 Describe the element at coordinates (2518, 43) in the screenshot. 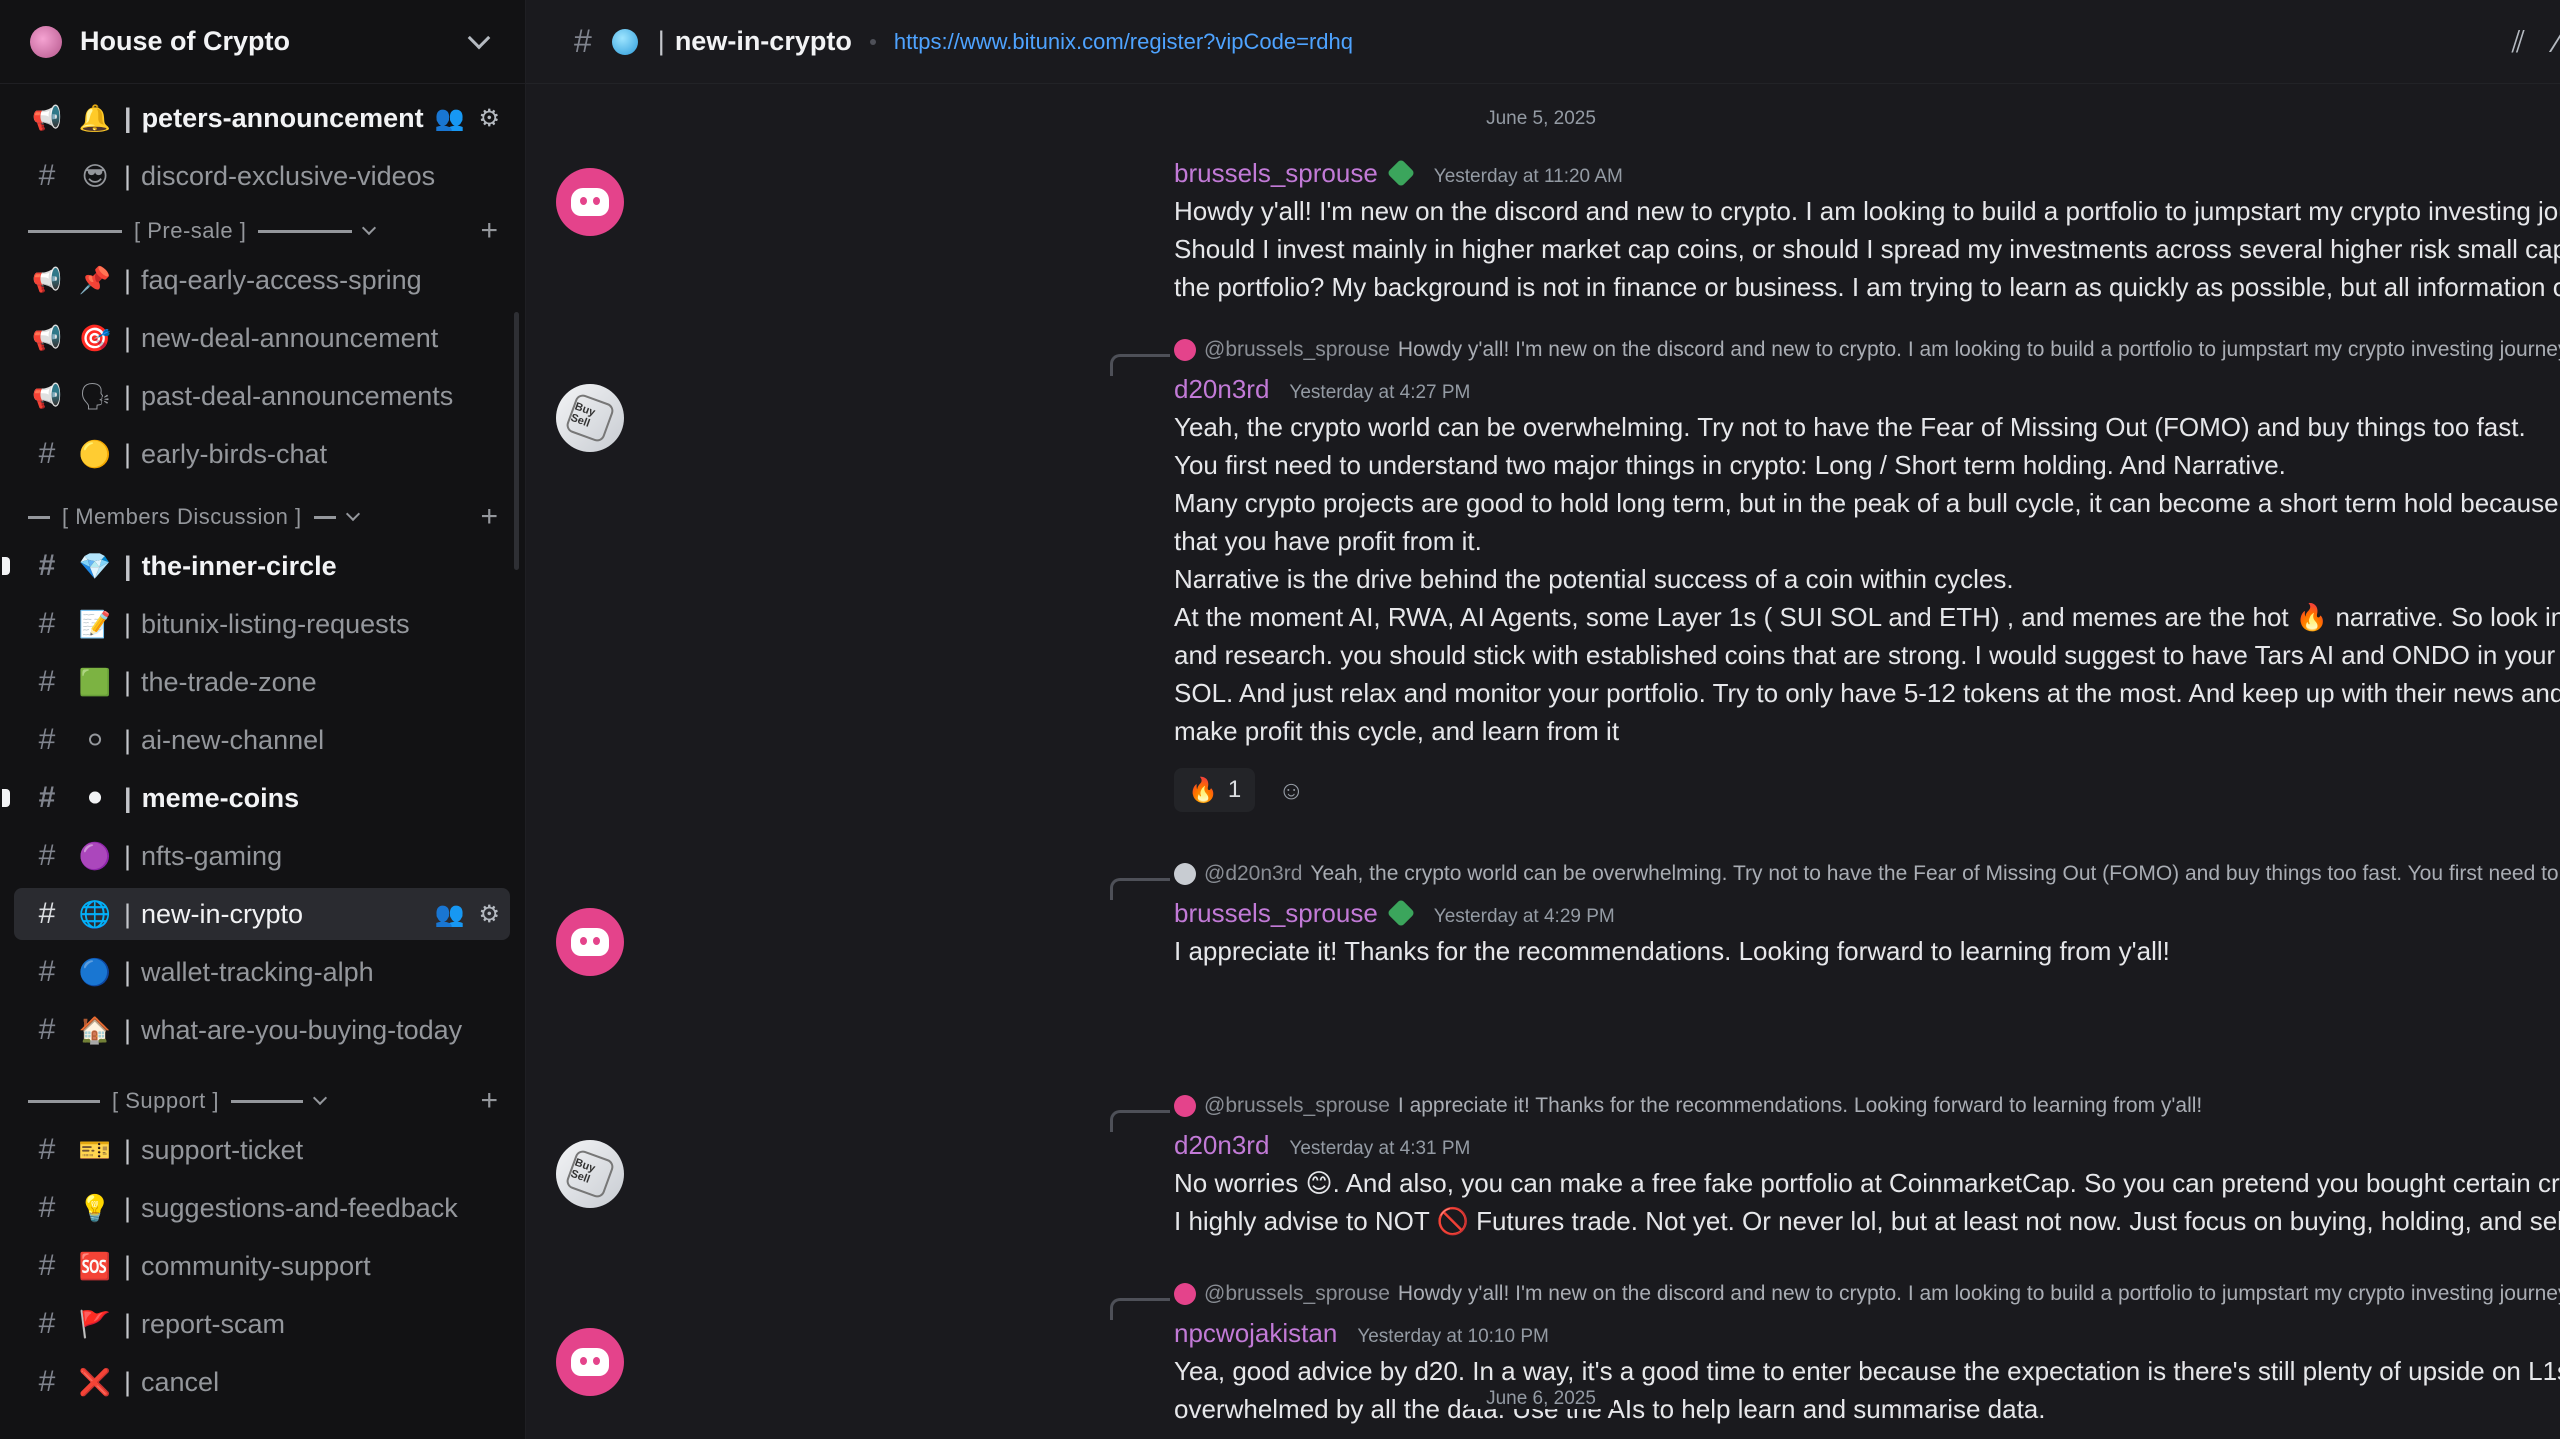

I see `threads-icon: ⫽` at that location.